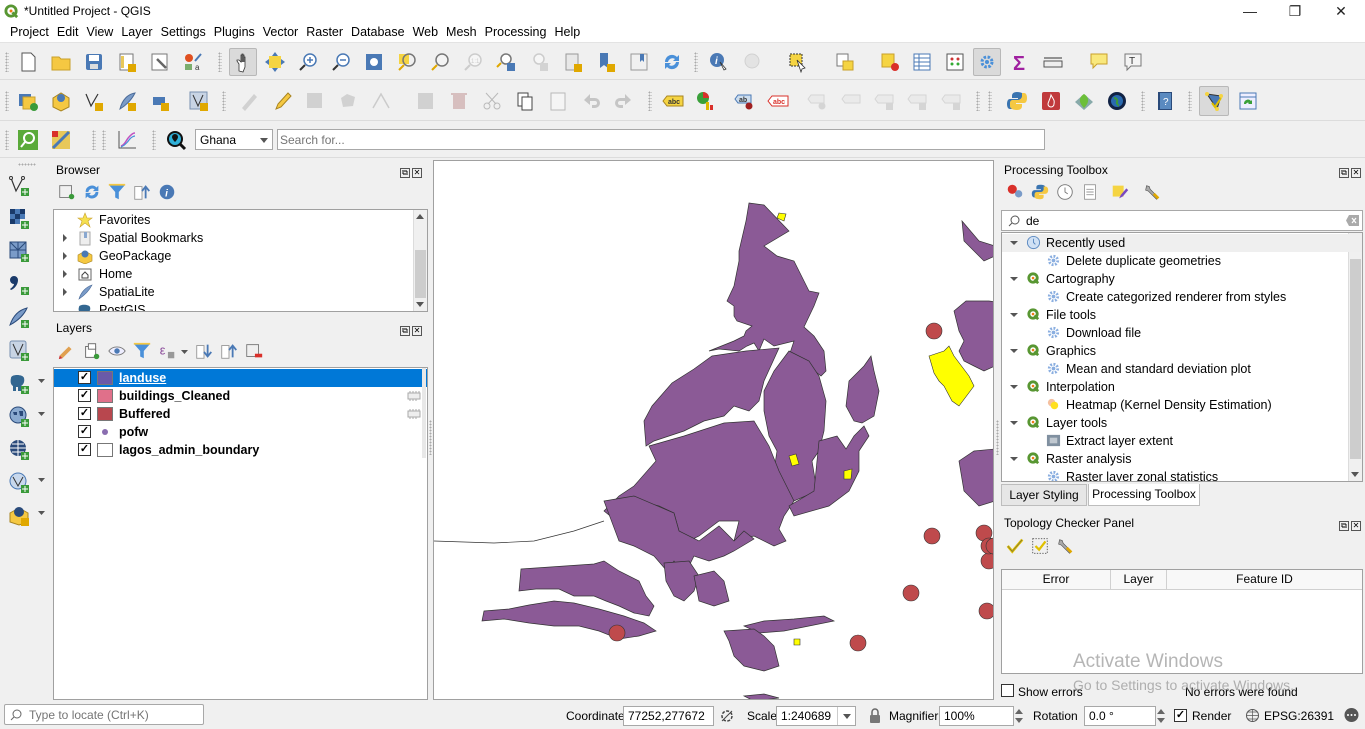  I want to click on pan-to-selection-icon, so click(275, 62).